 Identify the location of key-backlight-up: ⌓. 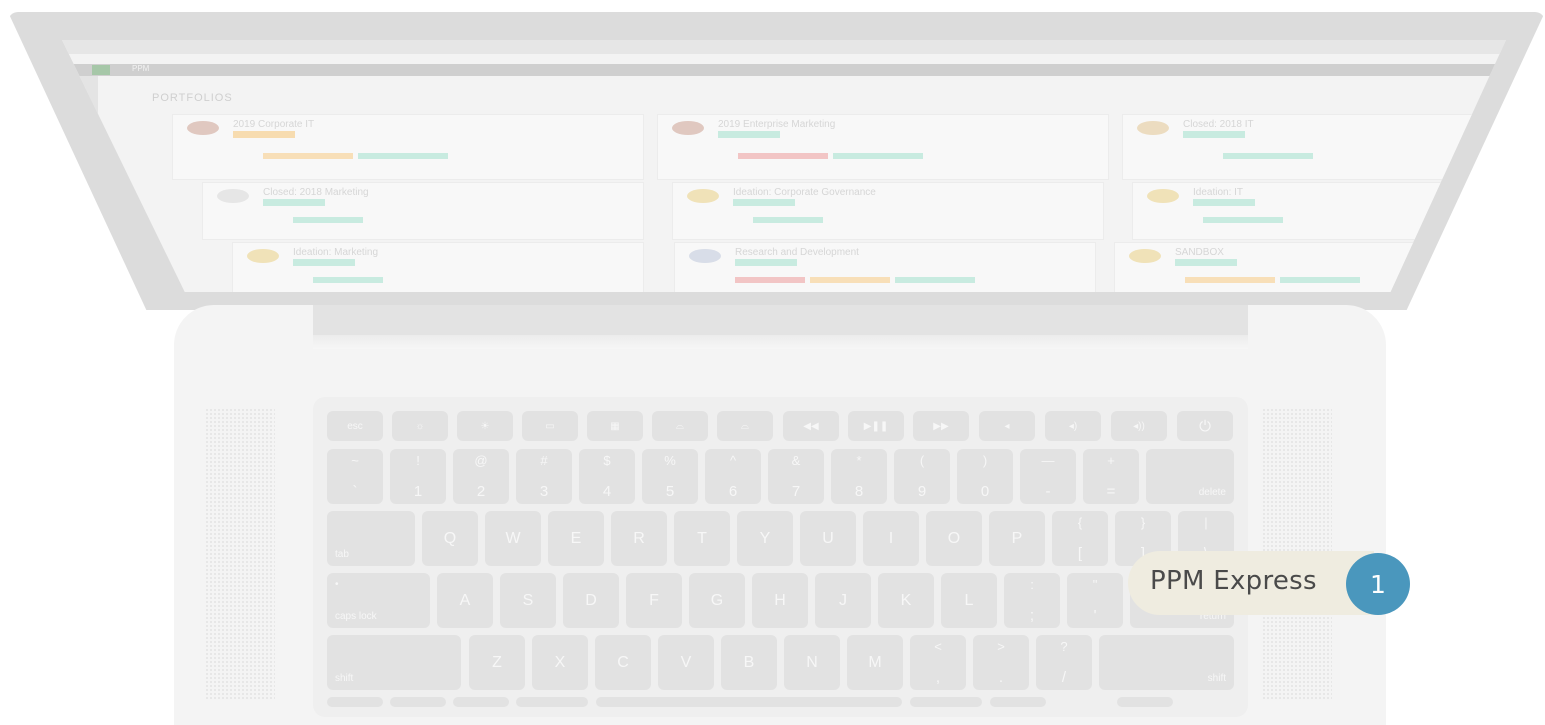
(745, 426).